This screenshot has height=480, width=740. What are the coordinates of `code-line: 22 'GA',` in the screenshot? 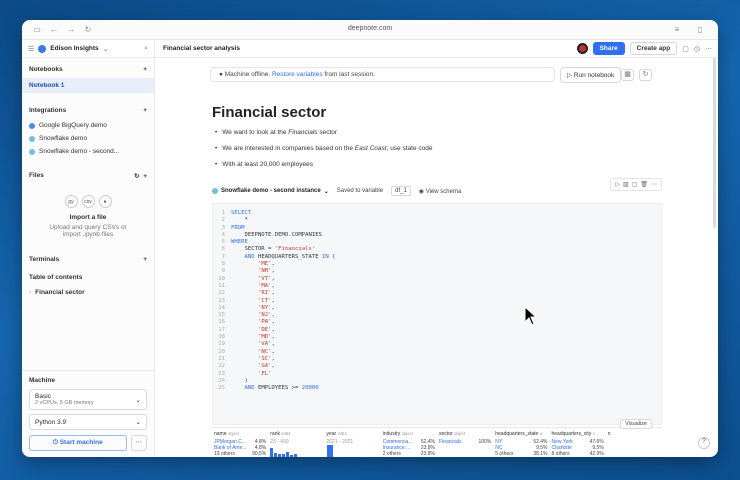 It's located at (437, 366).